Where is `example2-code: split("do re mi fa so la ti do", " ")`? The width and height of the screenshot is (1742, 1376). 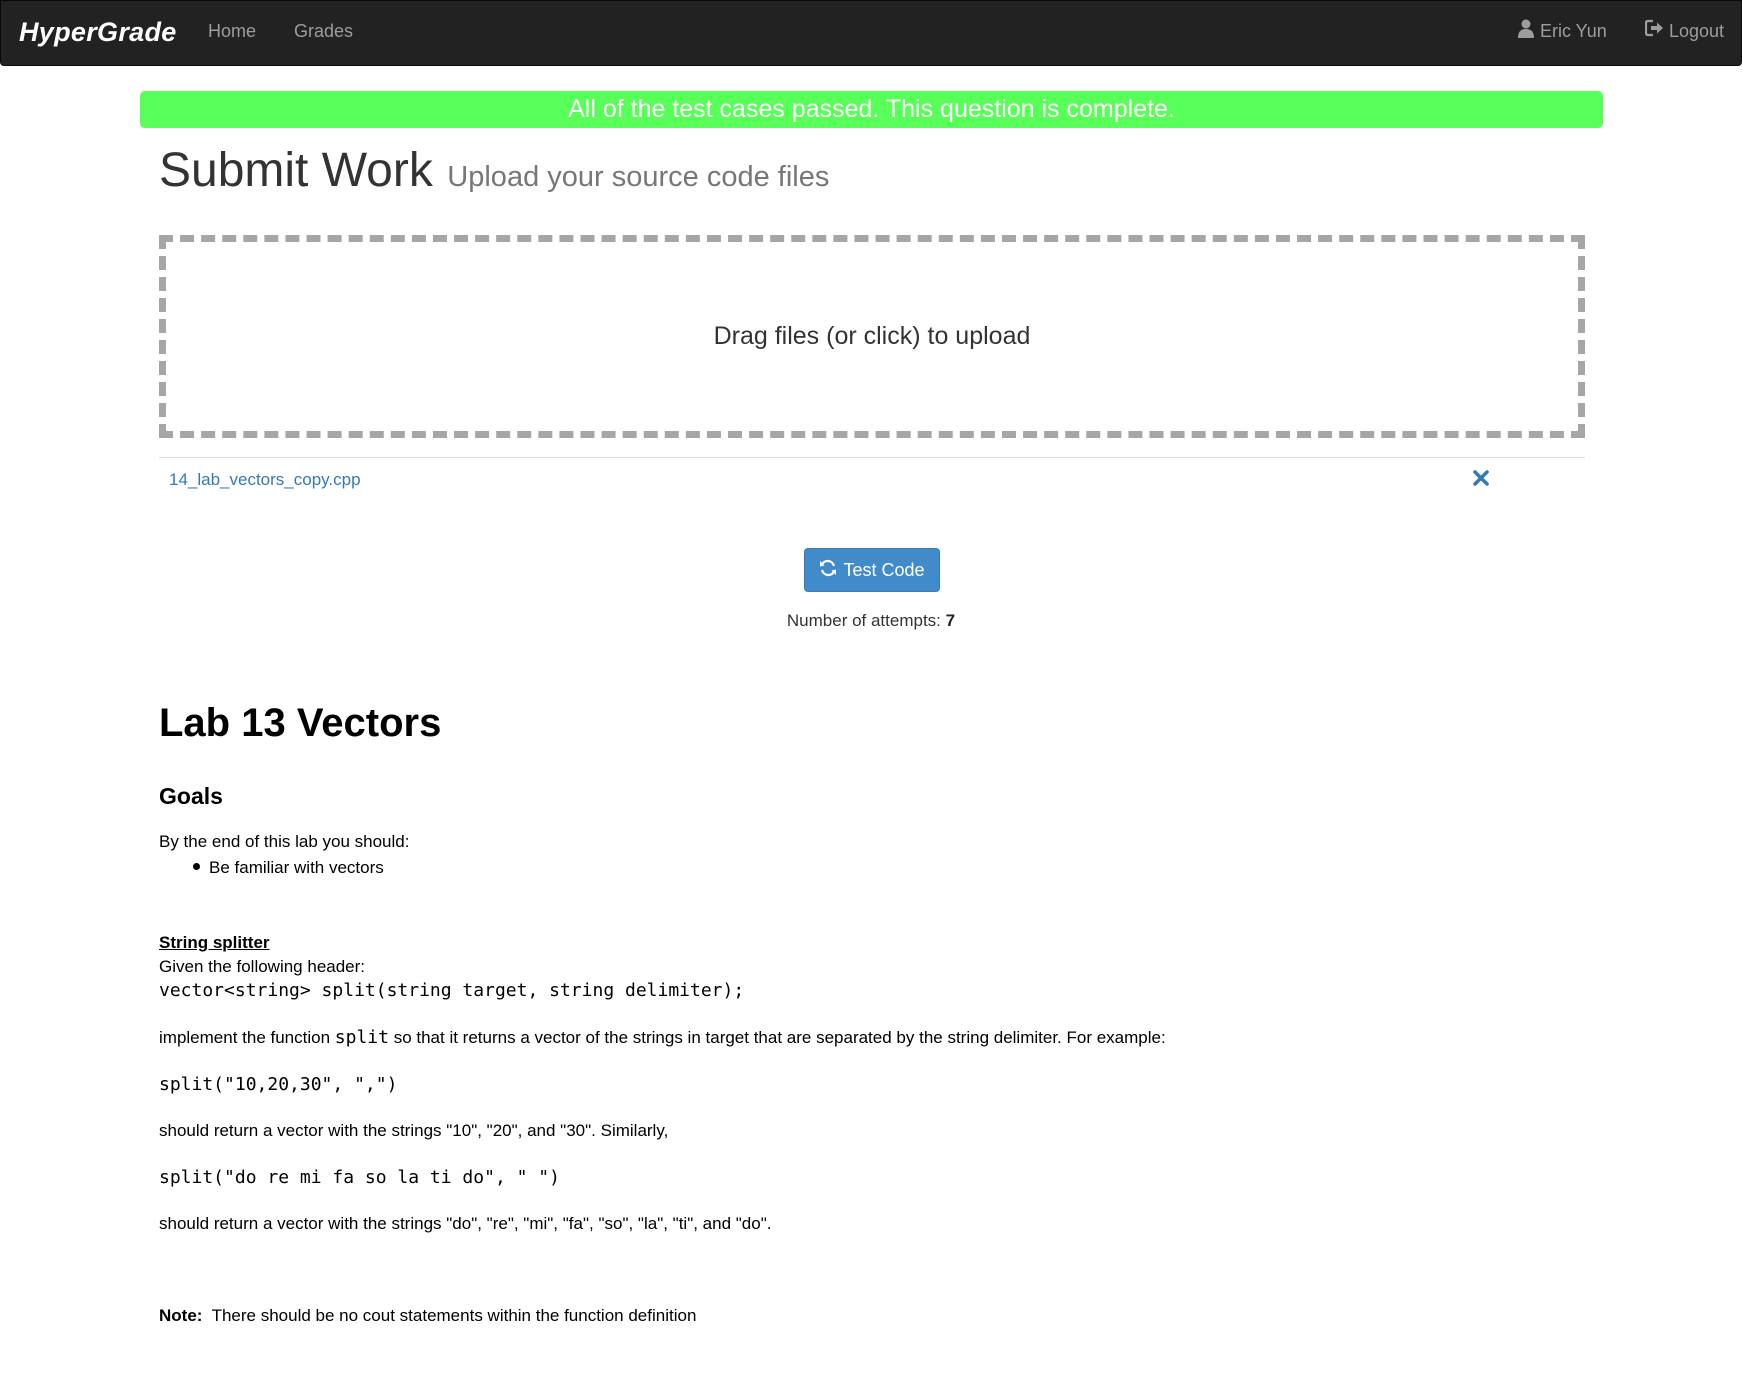
example2-code: split("do re mi fa so la ti do", " ") is located at coordinates (359, 1177).